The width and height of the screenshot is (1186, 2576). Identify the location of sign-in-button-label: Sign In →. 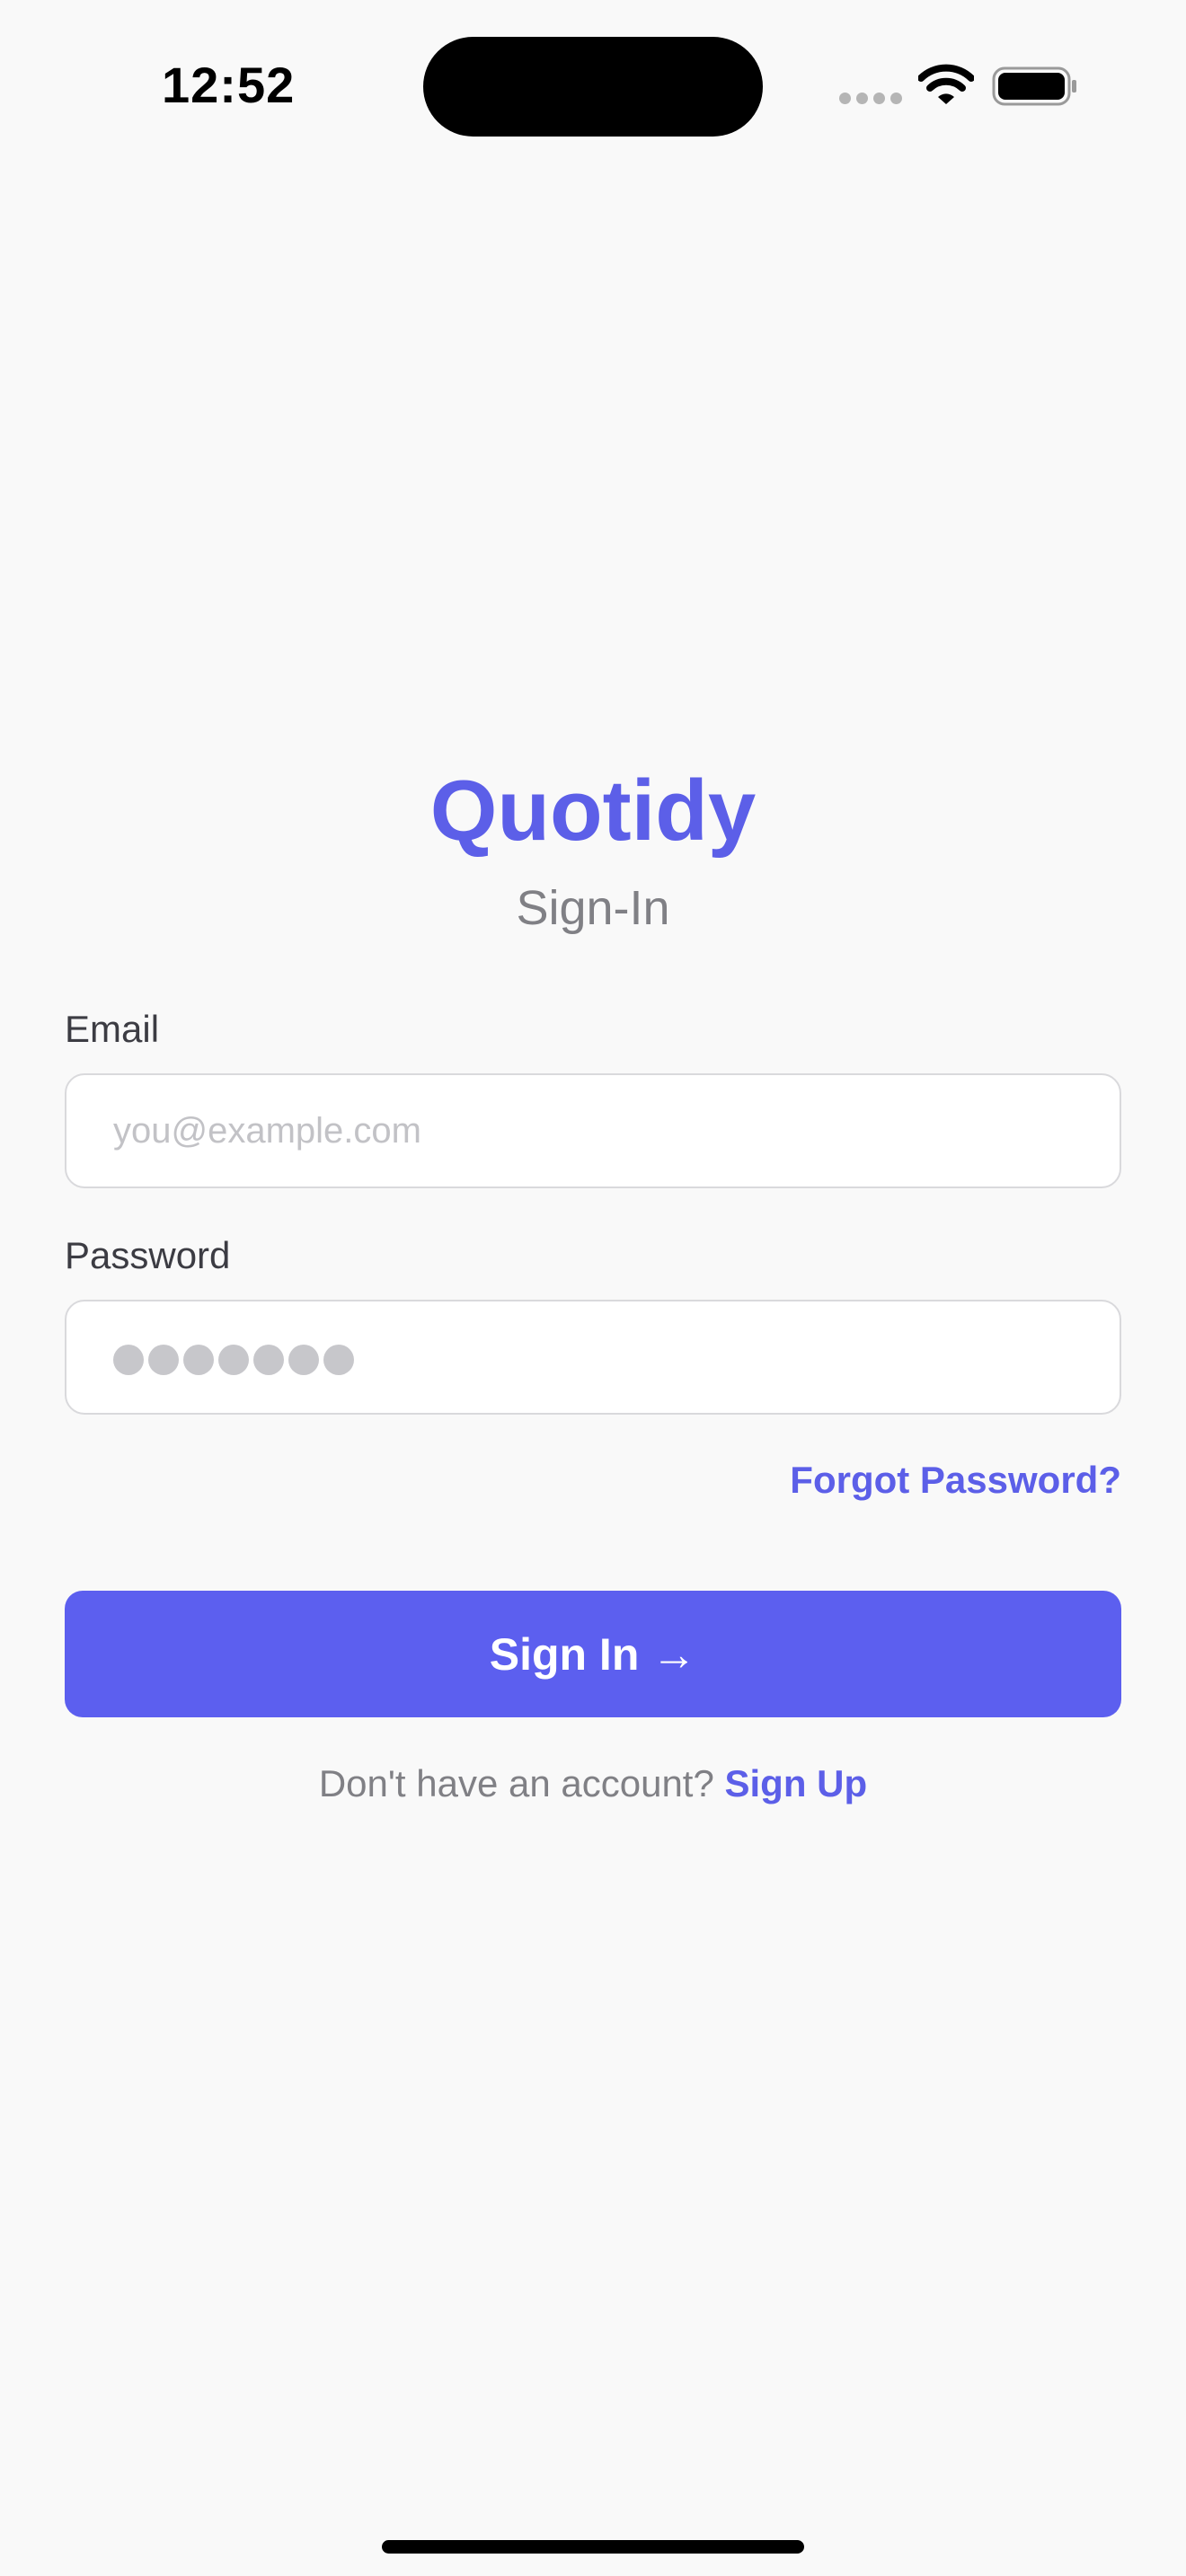
(593, 1654).